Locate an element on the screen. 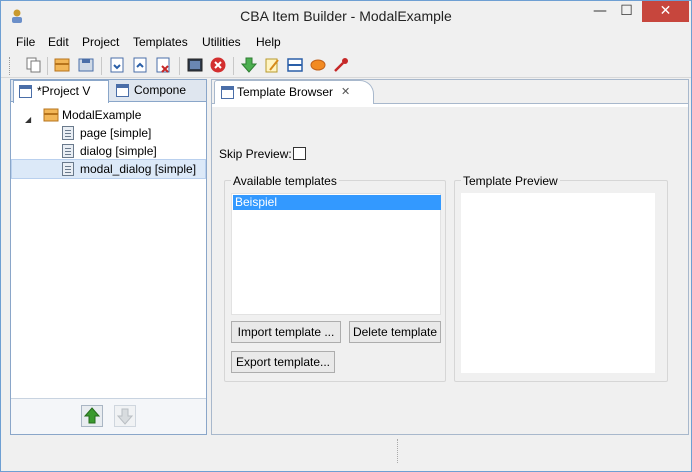 Image resolution: width=692 pixels, height=472 pixels. tree-item-page: page [simple] is located at coordinates (108, 133).